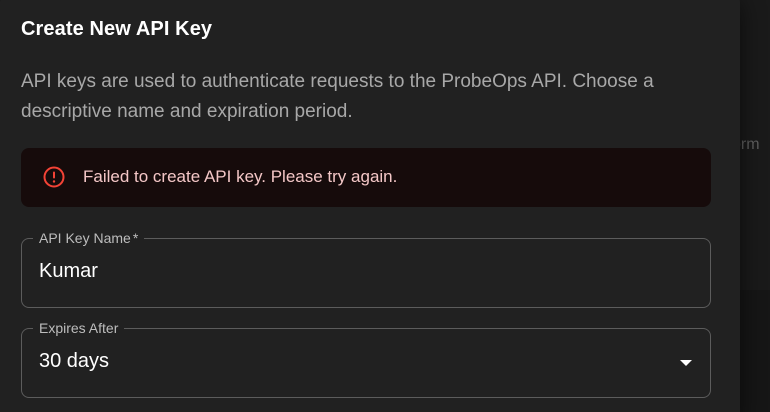 The height and width of the screenshot is (412, 770). Describe the element at coordinates (68, 271) in the screenshot. I see `api-key-name-input: Kumar` at that location.